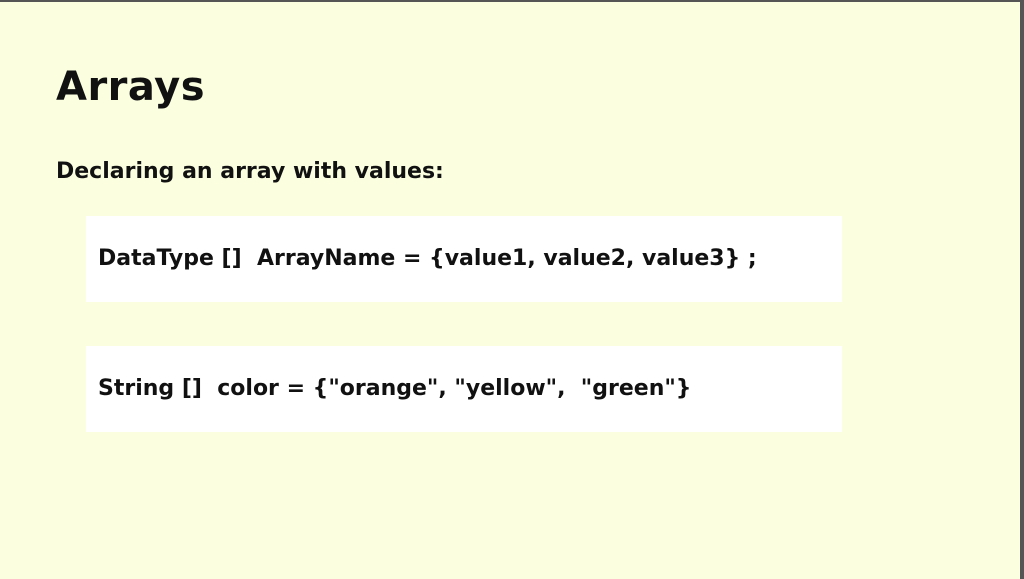  What do you see at coordinates (131, 87) in the screenshot?
I see `slide-title: Arrays` at bounding box center [131, 87].